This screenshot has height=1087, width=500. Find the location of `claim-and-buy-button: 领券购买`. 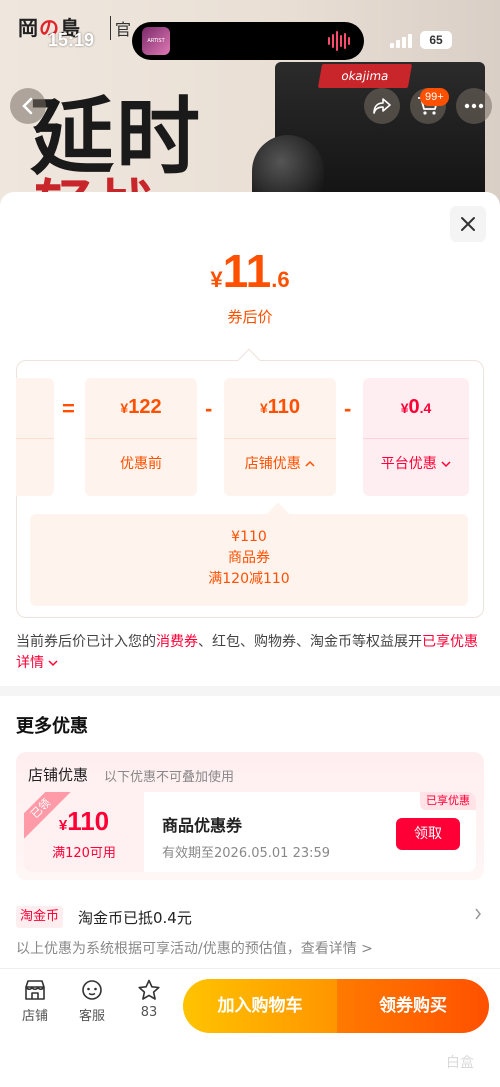

claim-and-buy-button: 领券购买 is located at coordinates (413, 1006).